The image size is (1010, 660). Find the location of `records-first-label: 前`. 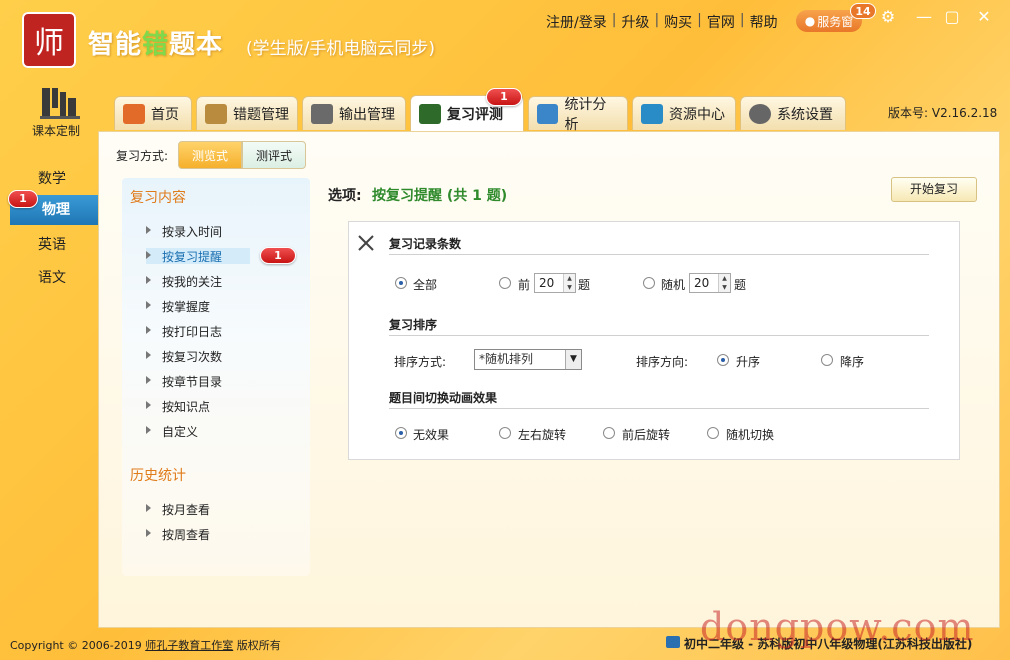

records-first-label: 前 is located at coordinates (524, 285).